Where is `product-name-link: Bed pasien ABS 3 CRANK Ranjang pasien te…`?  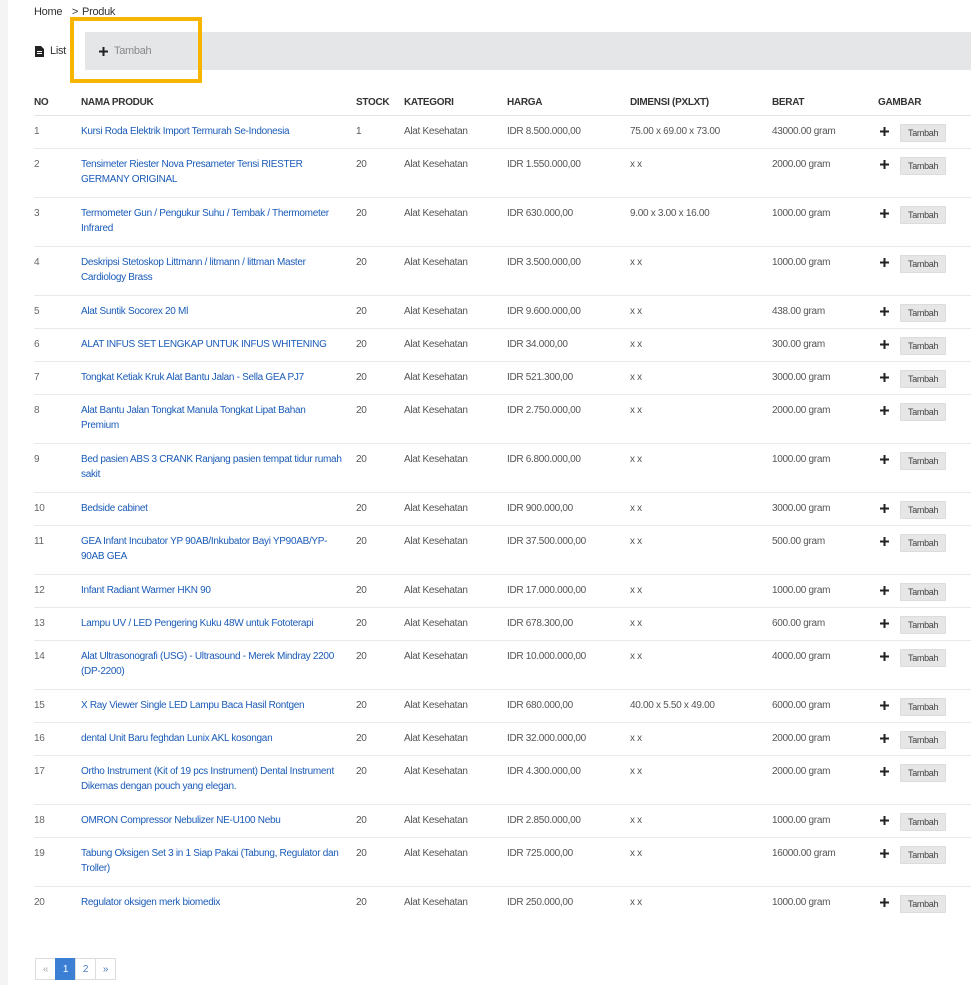 product-name-link: Bed pasien ABS 3 CRANK Ranjang pasien te… is located at coordinates (218, 468).